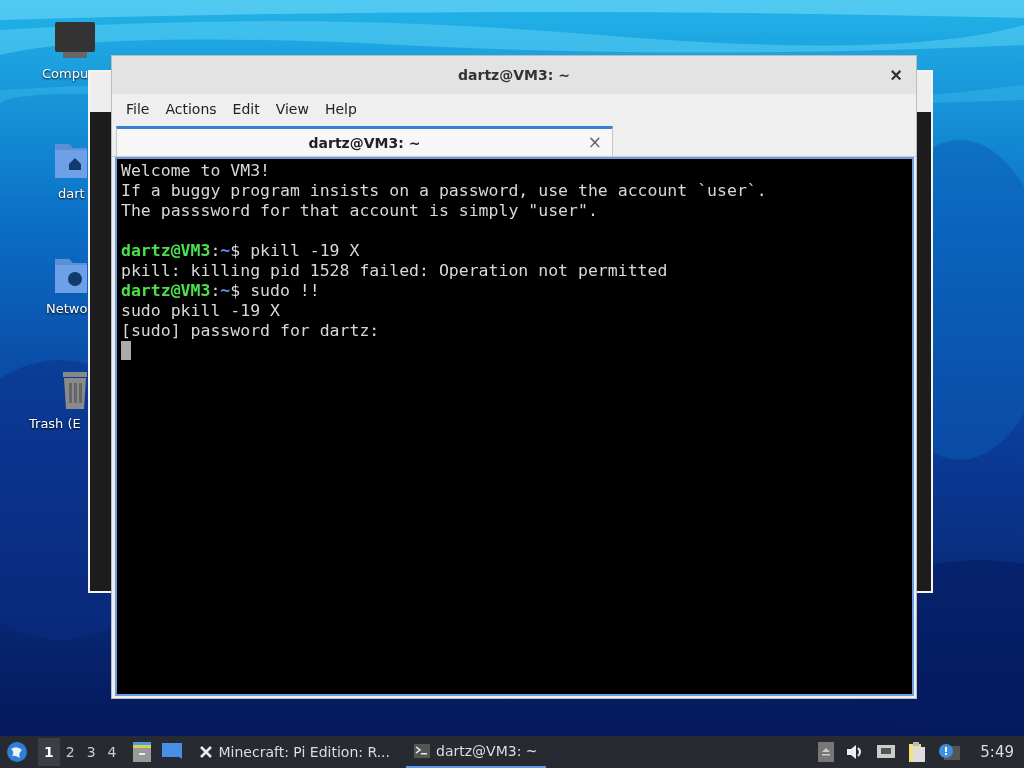  What do you see at coordinates (487, 751) in the screenshot?
I see `task-label: dartz@VM3: ~` at bounding box center [487, 751].